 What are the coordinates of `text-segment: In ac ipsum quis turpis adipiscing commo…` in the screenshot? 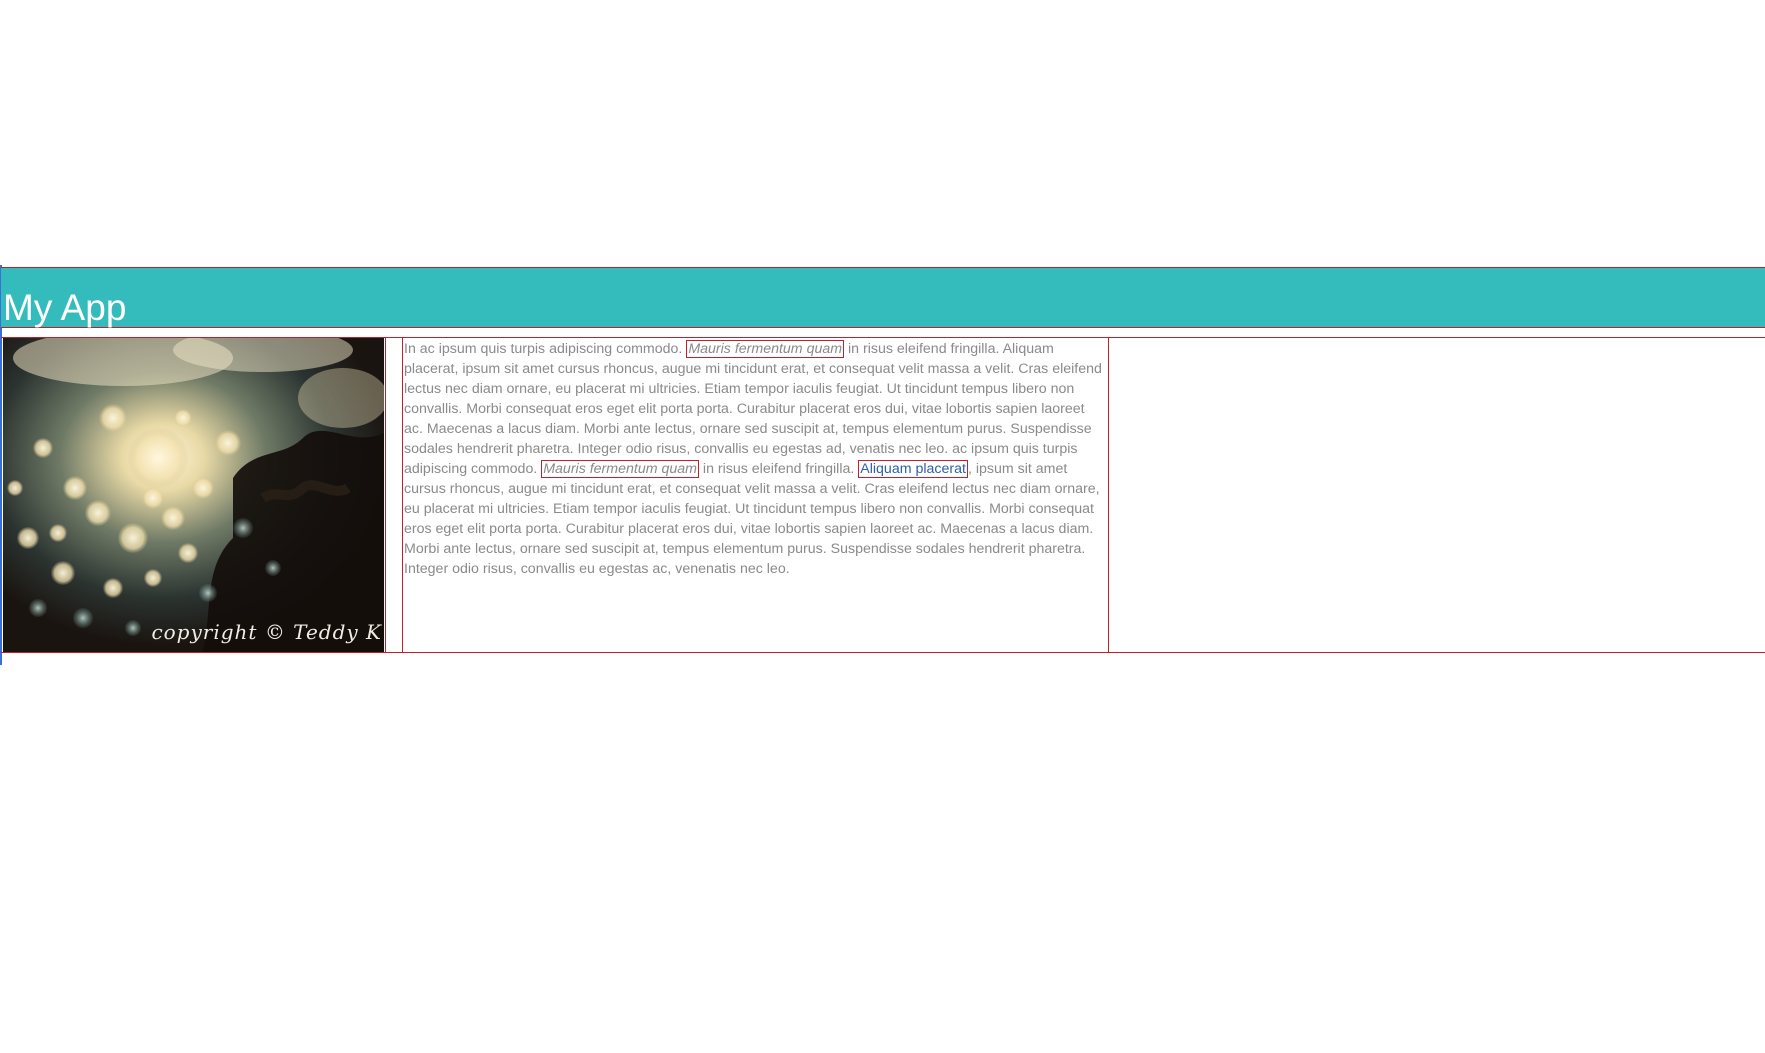 It's located at (545, 349).